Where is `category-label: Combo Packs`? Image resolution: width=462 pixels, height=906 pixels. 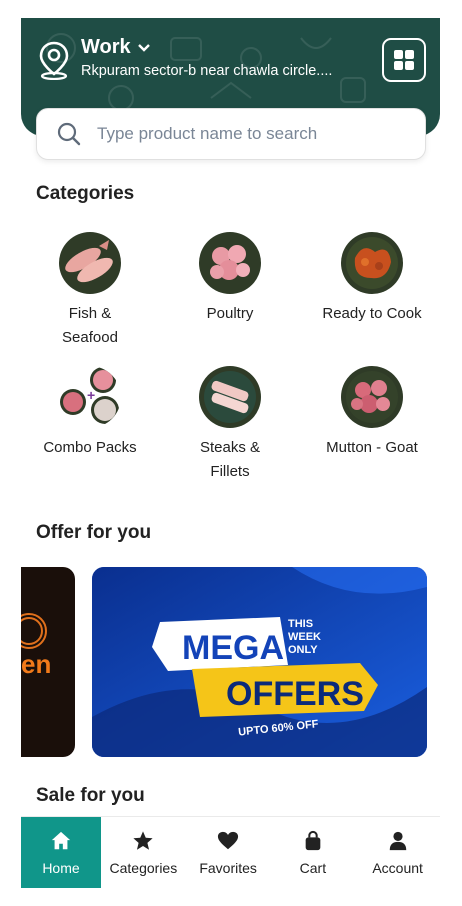 category-label: Combo Packs is located at coordinates (90, 447).